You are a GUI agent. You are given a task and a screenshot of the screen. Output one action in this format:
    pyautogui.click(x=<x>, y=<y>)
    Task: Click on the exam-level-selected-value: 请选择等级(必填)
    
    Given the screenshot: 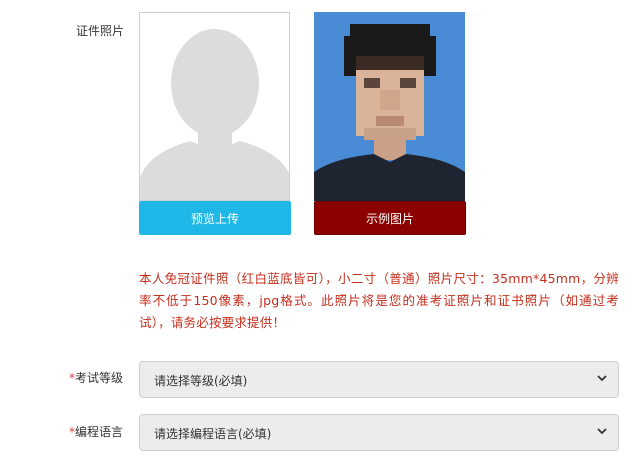 What is the action you would take?
    pyautogui.click(x=201, y=381)
    